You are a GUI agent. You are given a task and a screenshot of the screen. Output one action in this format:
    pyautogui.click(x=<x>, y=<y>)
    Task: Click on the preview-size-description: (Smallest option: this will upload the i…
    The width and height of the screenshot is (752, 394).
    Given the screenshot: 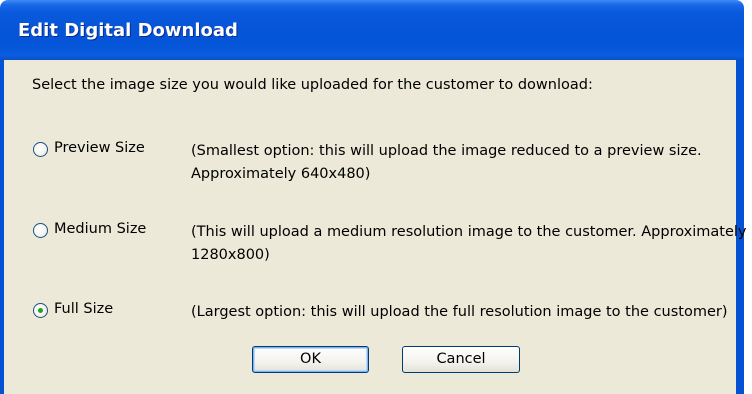 What is the action you would take?
    pyautogui.click(x=446, y=162)
    